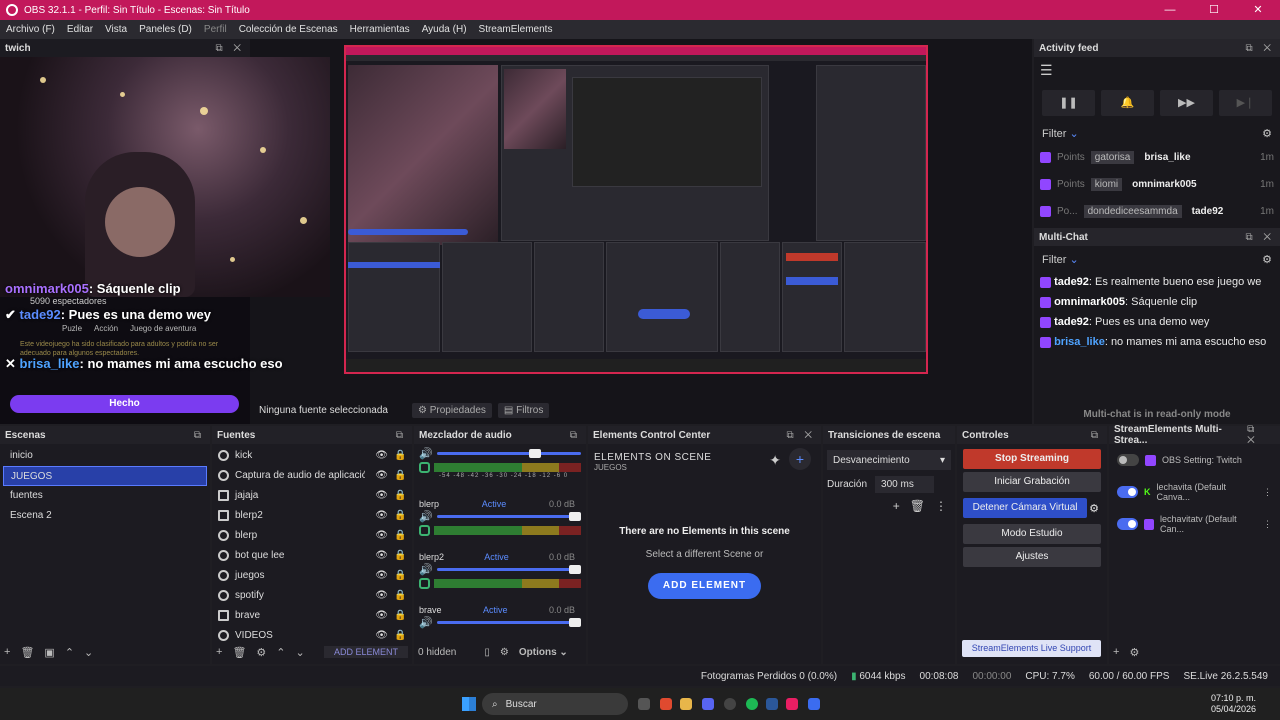 The height and width of the screenshot is (720, 1280). Describe the element at coordinates (312, 495) in the screenshot. I see `source-item: jajaja 👁 🔒` at that location.